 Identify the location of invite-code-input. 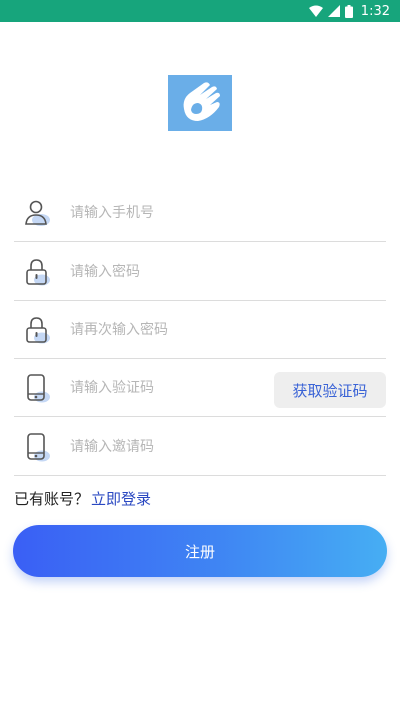
(228, 446).